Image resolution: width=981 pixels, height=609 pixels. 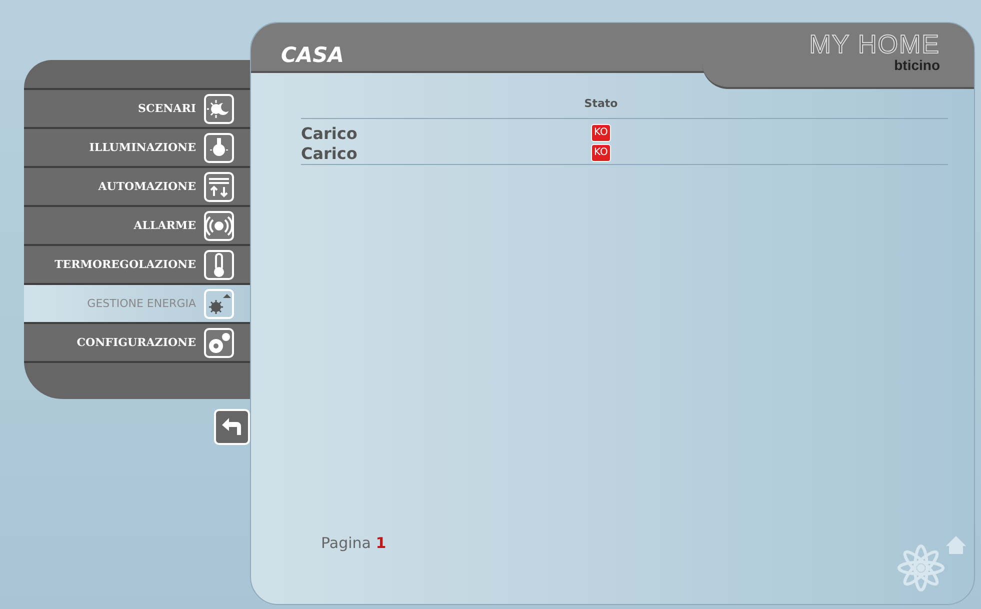 What do you see at coordinates (917, 65) in the screenshot?
I see `brand-name: bticino` at bounding box center [917, 65].